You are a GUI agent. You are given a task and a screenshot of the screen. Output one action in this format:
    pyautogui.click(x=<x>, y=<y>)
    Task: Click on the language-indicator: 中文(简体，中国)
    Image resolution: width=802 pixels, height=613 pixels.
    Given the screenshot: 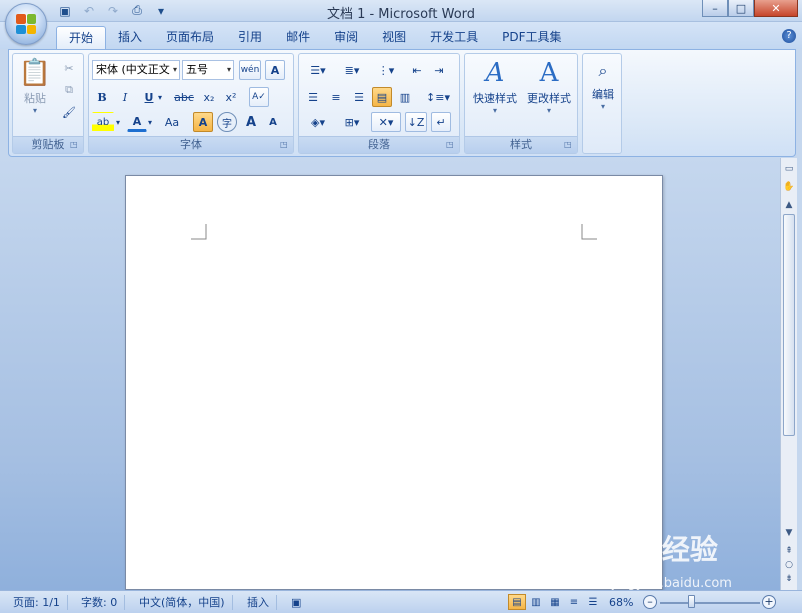 What is the action you would take?
    pyautogui.click(x=182, y=602)
    